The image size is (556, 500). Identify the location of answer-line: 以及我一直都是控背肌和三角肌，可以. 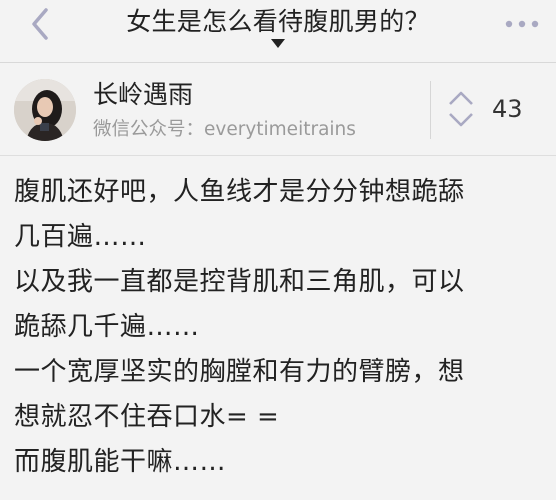
(239, 282).